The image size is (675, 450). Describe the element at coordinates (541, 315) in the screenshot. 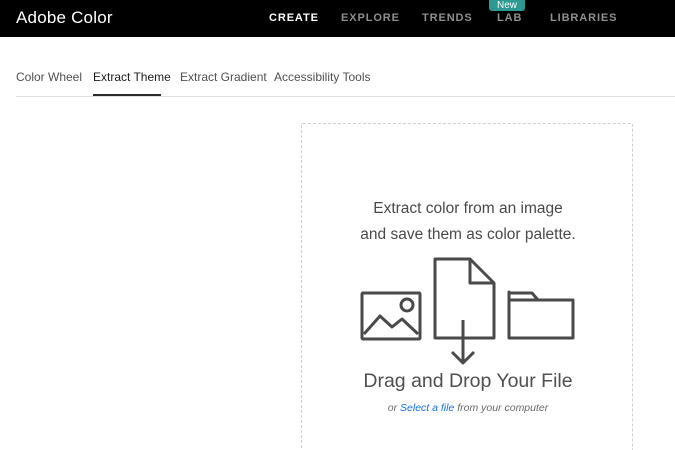

I see `folder-icon` at that location.